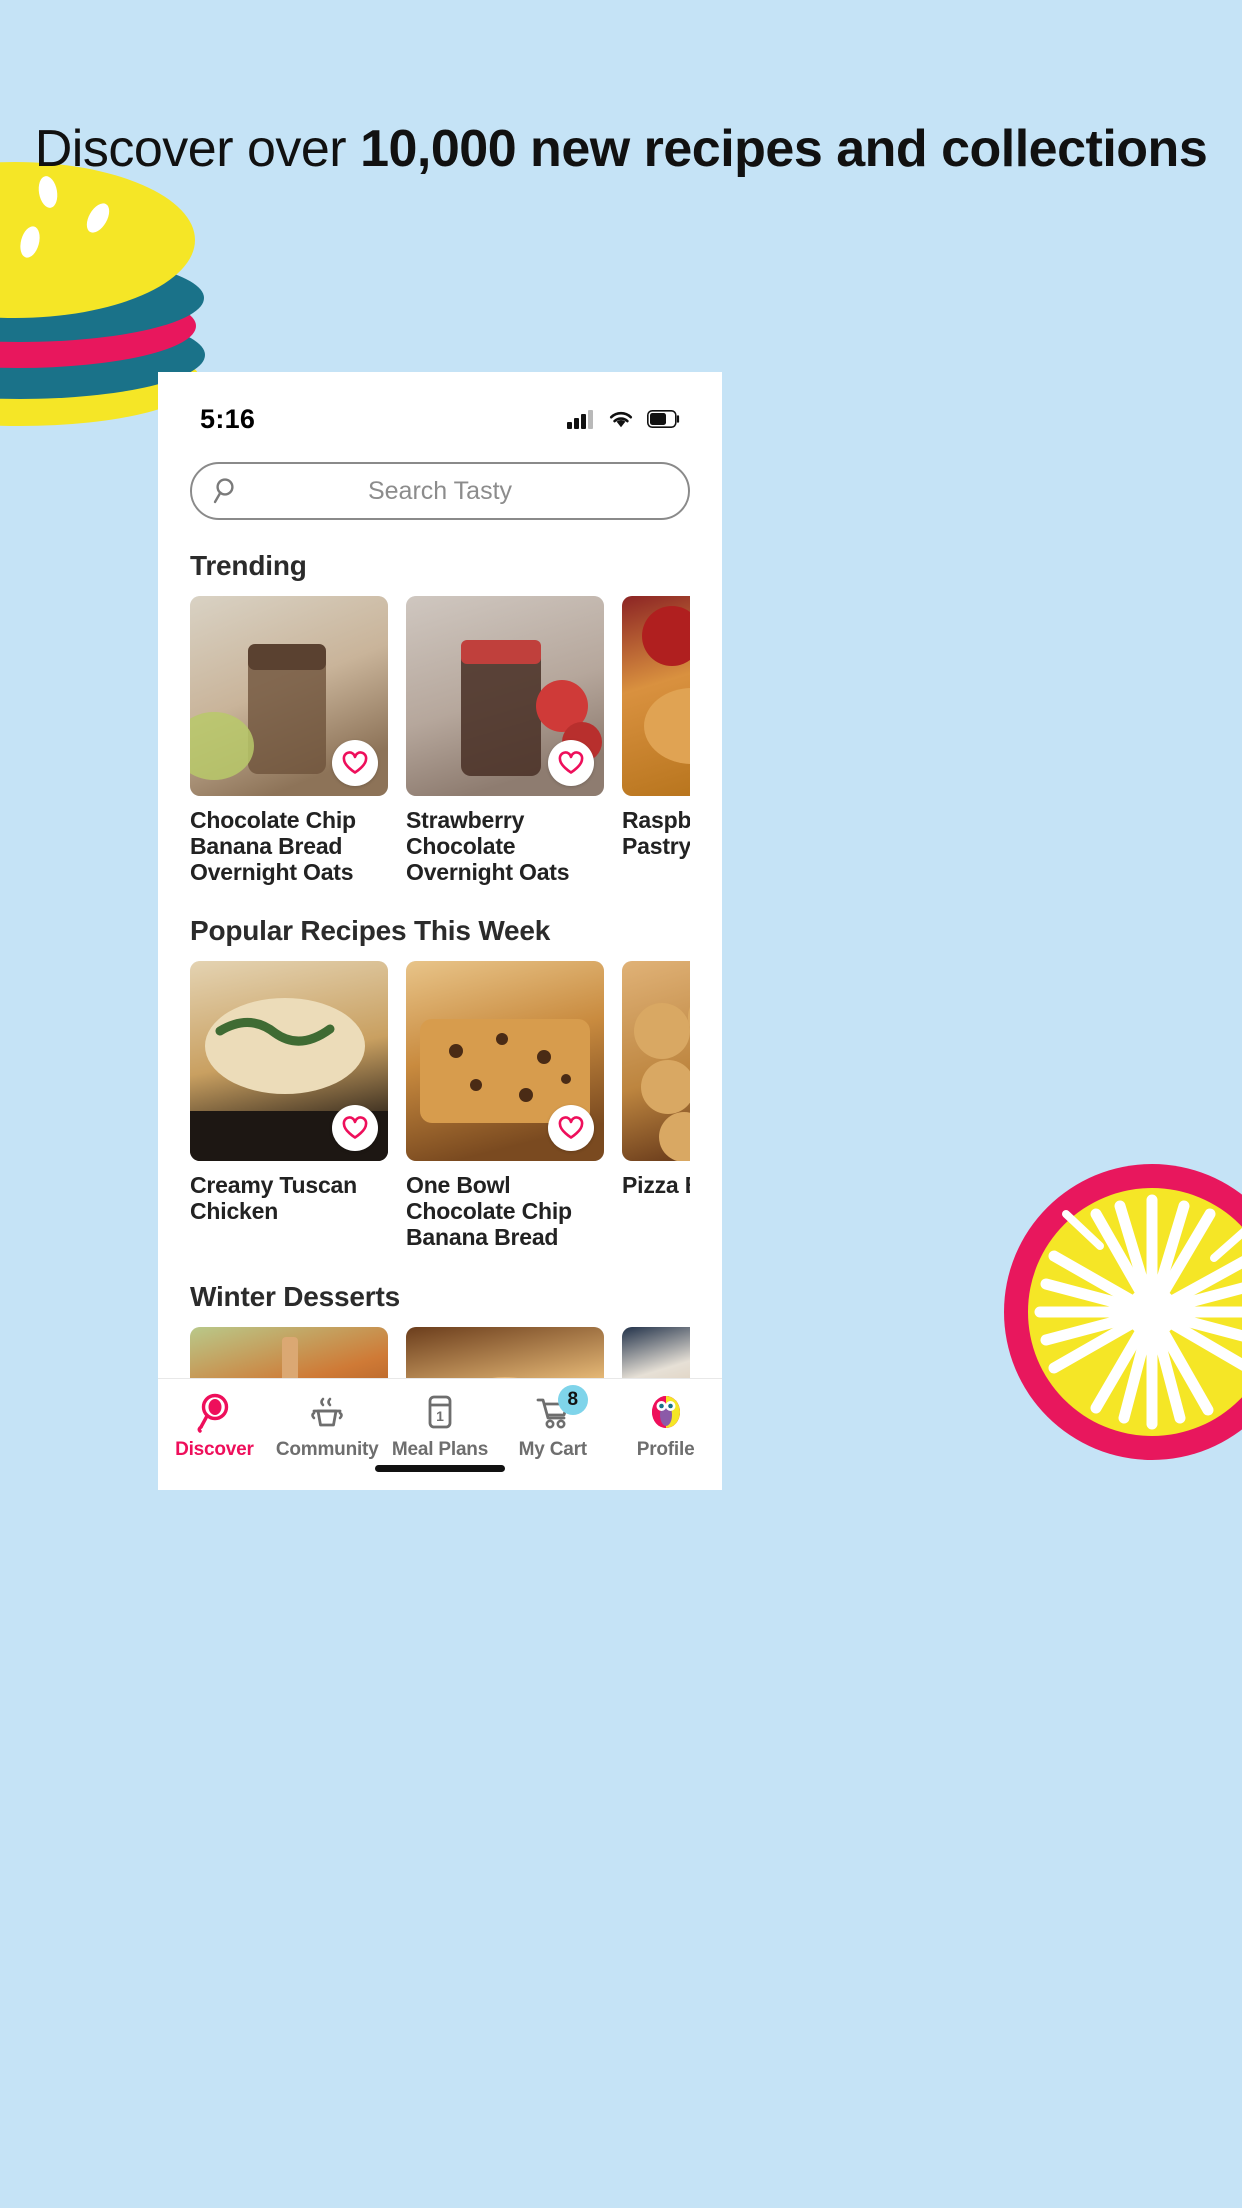 This screenshot has height=2208, width=1242. I want to click on tab-label: My Cart, so click(552, 1449).